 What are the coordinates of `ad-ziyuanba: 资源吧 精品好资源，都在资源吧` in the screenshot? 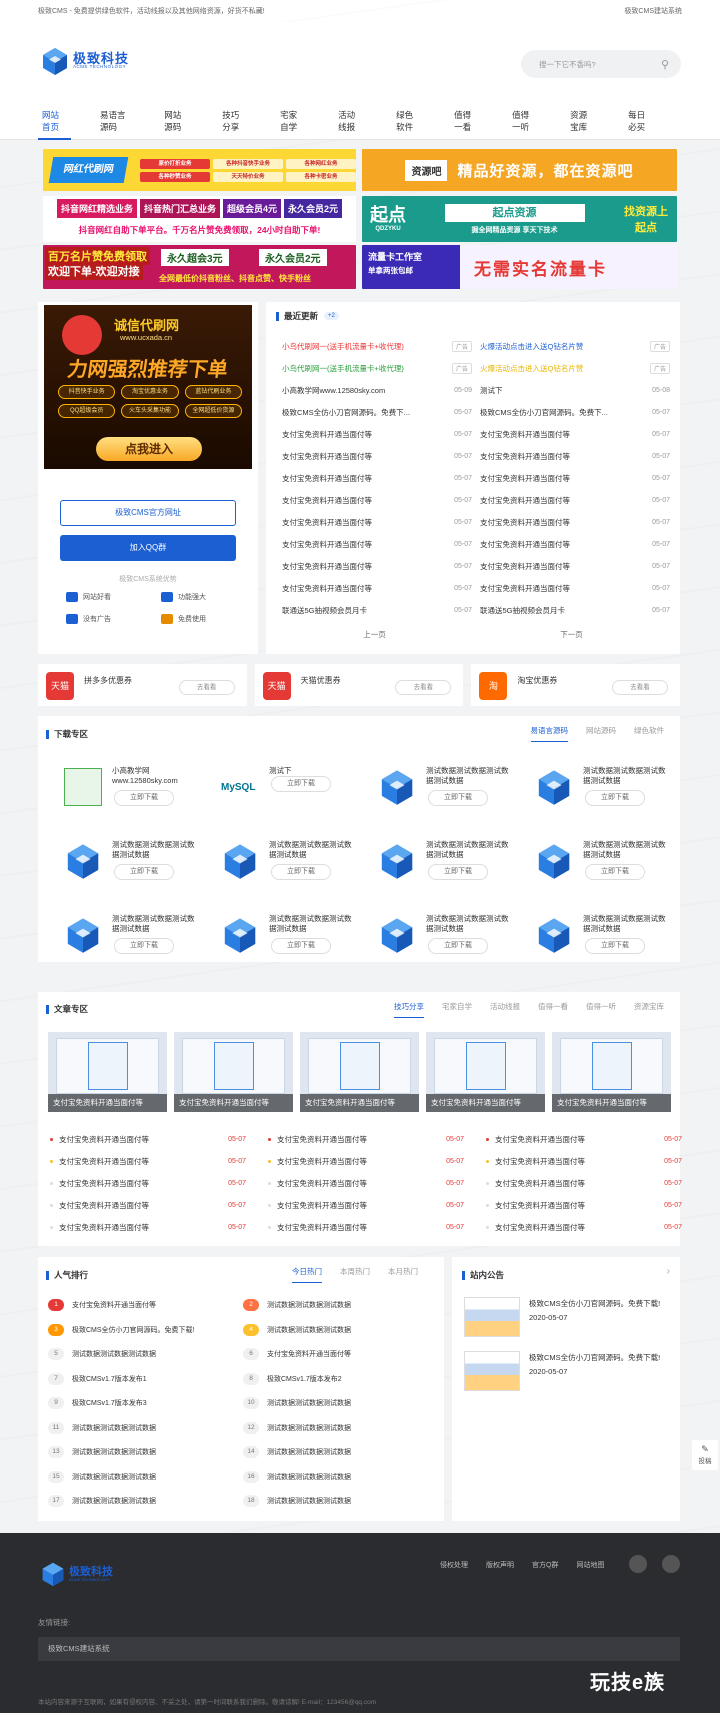 It's located at (519, 170).